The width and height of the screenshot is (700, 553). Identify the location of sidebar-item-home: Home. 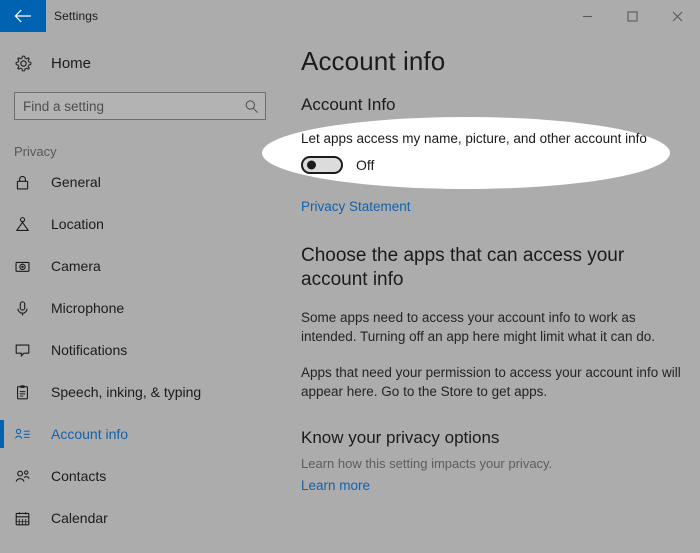
(142, 63).